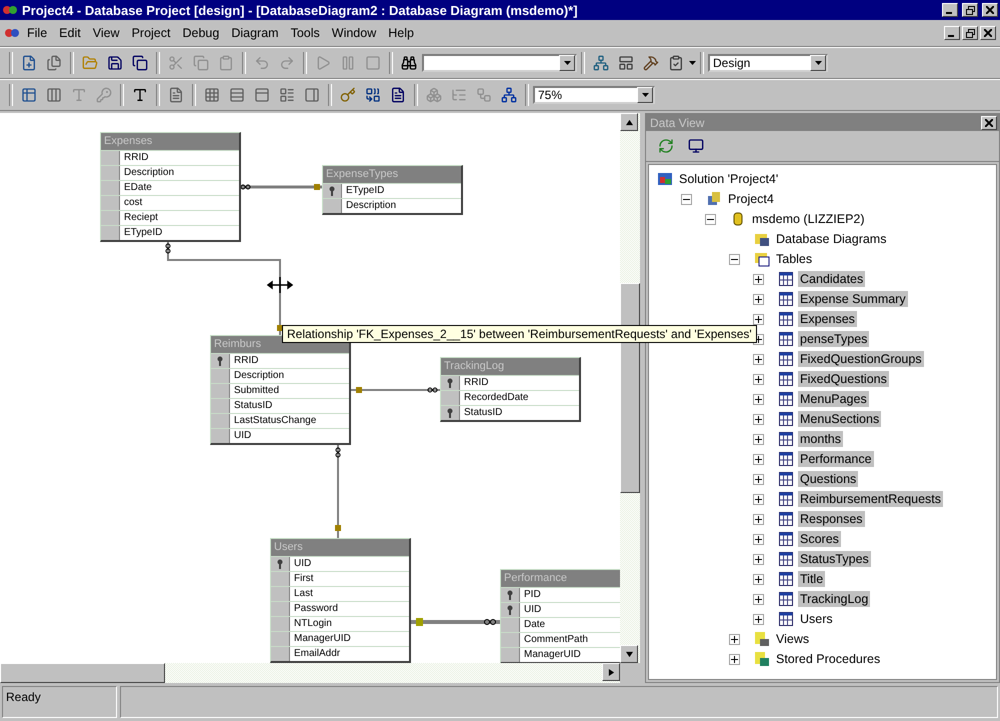  Describe the element at coordinates (499, 63) in the screenshot. I see `find-combo` at that location.